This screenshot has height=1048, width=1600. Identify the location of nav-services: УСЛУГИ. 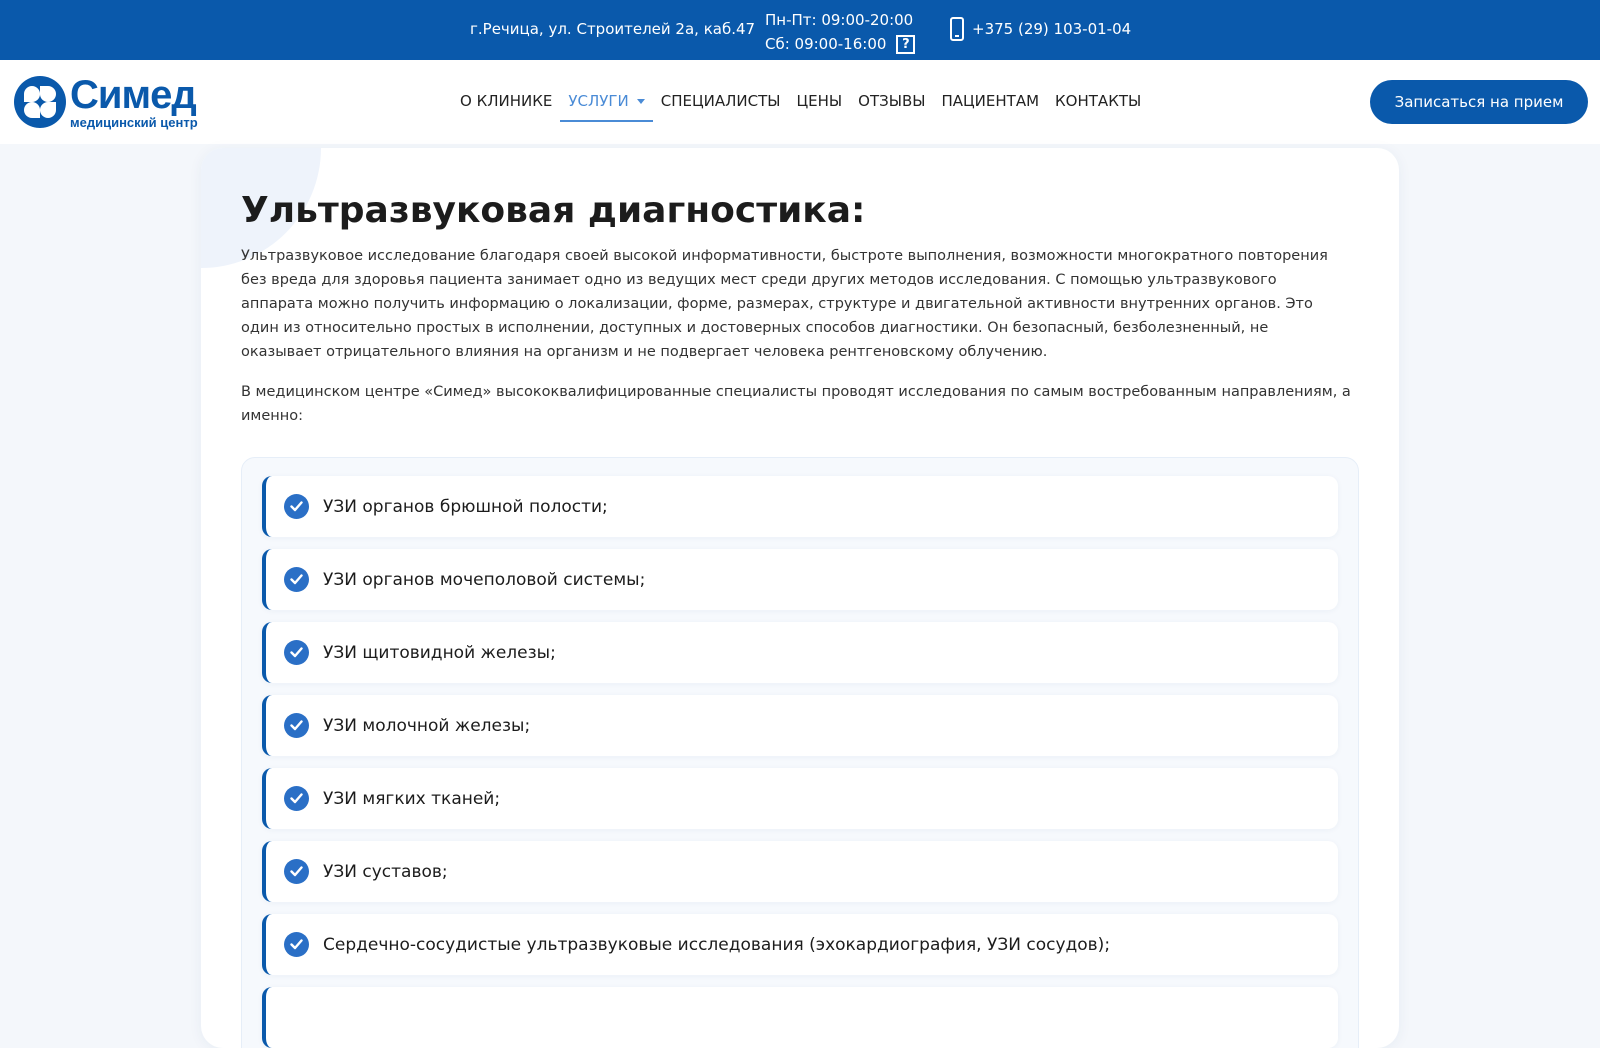
(606, 104).